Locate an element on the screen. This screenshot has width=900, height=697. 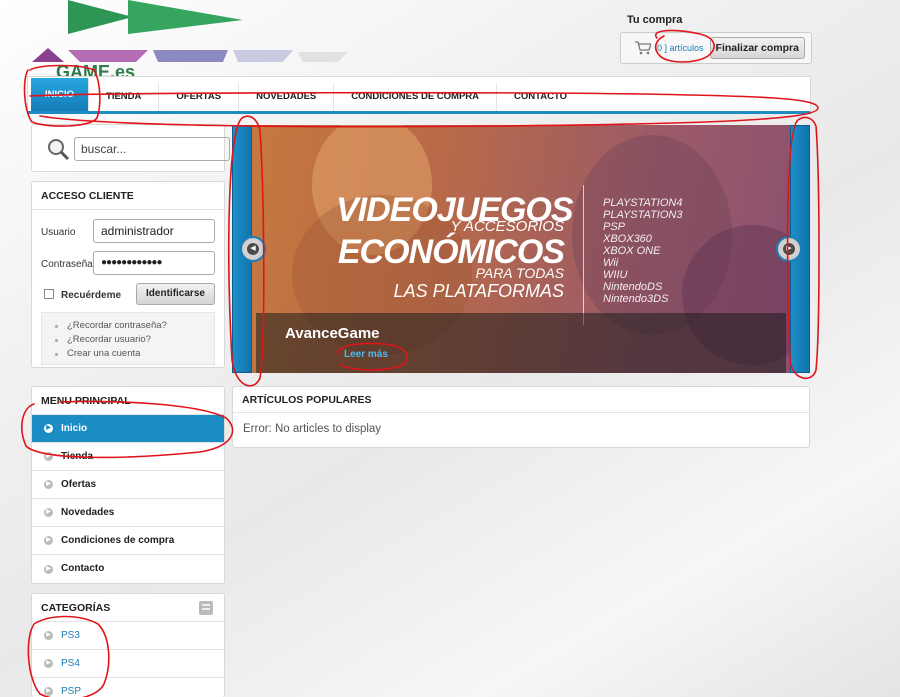
cart-count-link: 0 ] artículos is located at coordinates (680, 48).